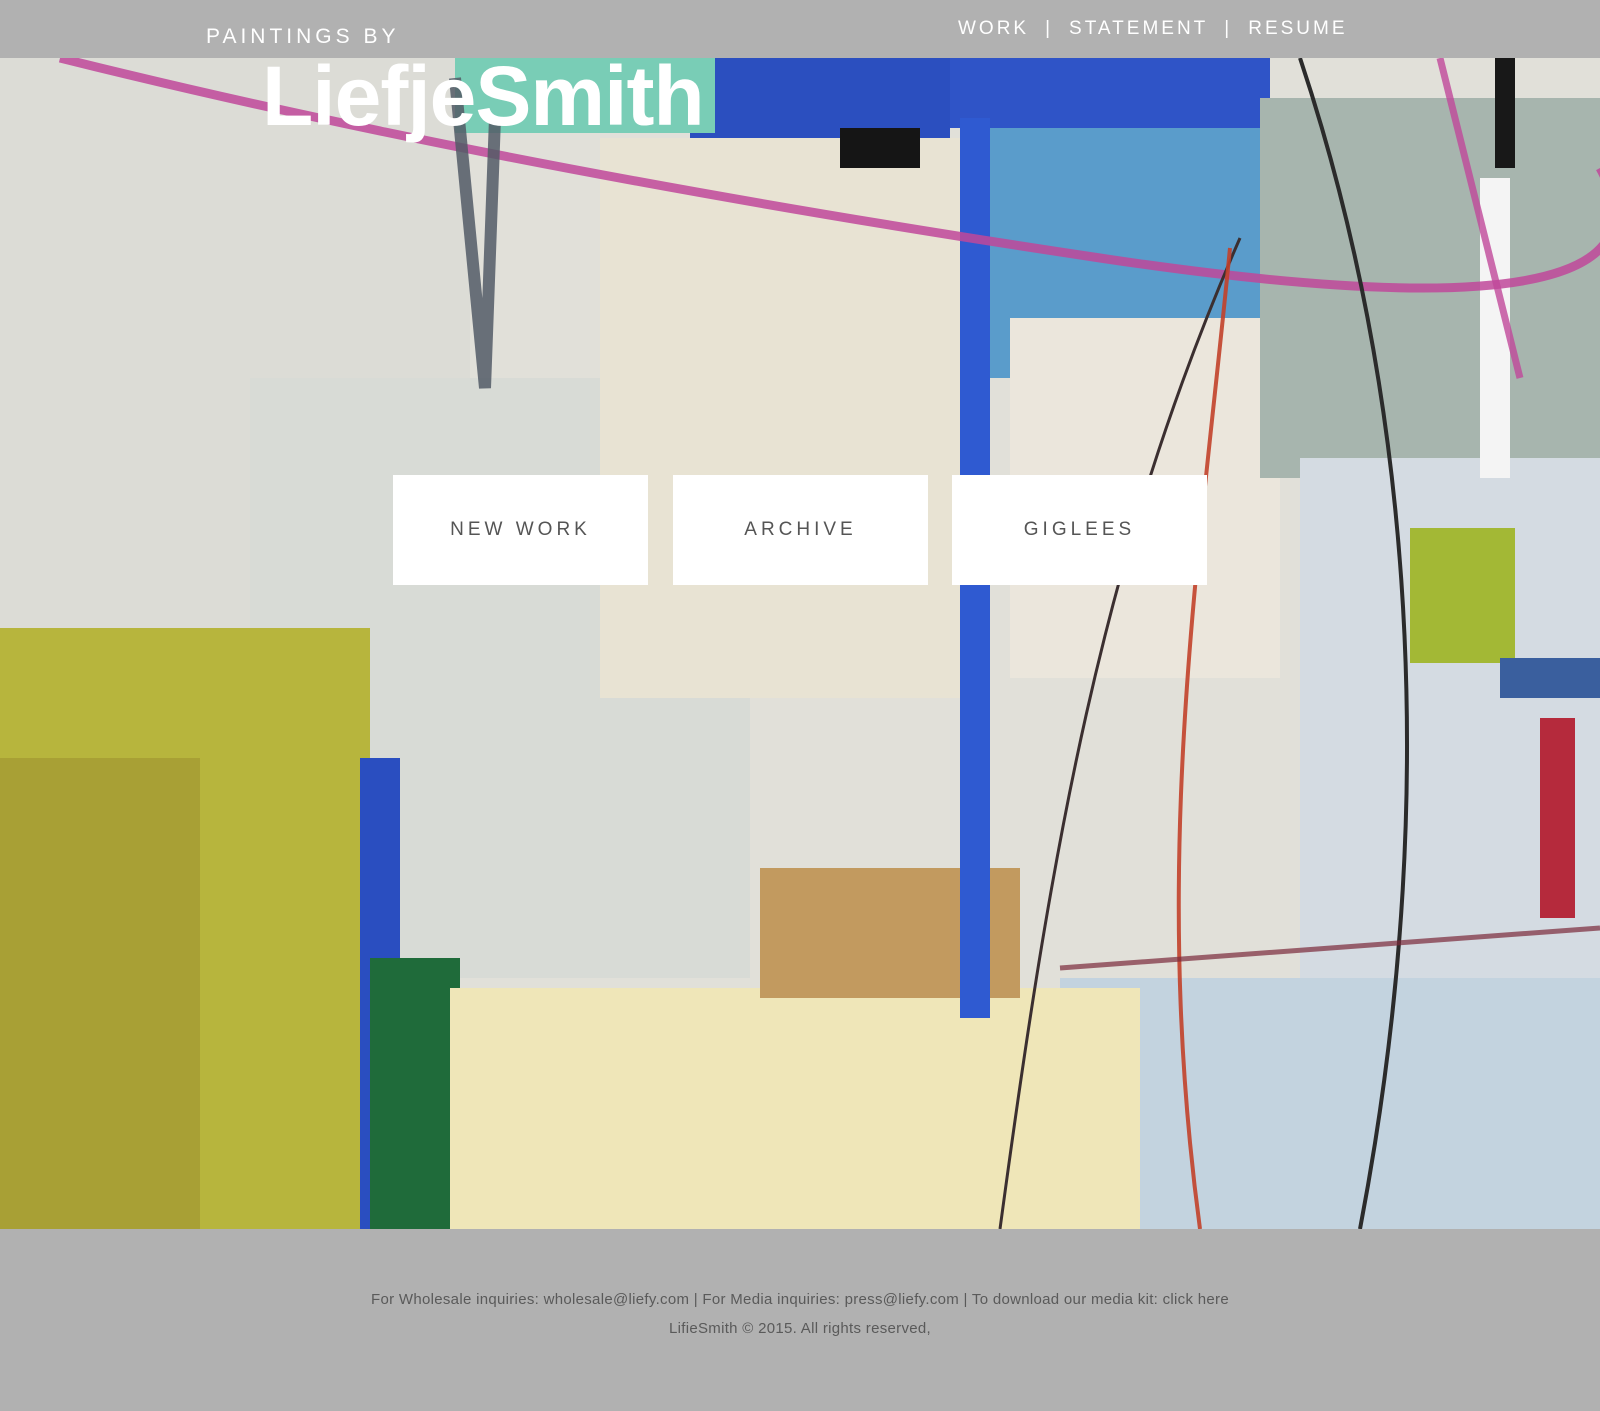  What do you see at coordinates (303, 36) in the screenshot?
I see `tagline: PAINTINGS BY` at bounding box center [303, 36].